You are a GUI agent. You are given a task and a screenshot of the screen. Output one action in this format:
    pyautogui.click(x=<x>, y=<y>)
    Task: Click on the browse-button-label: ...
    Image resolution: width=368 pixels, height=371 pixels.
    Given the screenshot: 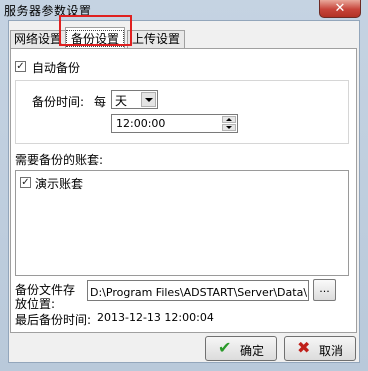 What is the action you would take?
    pyautogui.click(x=324, y=288)
    